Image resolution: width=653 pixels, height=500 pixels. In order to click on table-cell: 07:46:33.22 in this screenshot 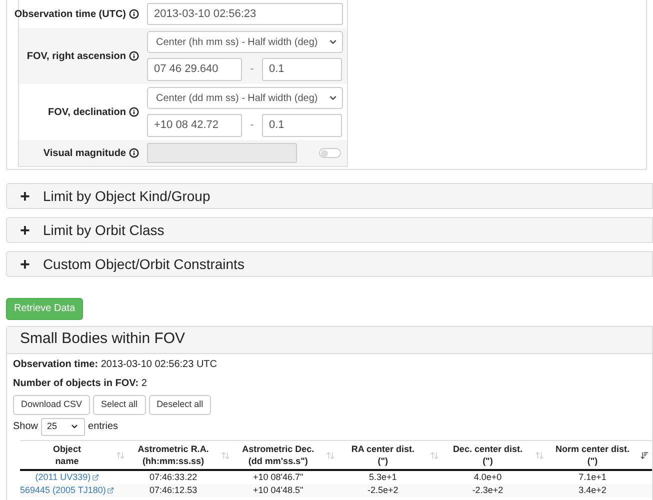, I will do `click(174, 477)`.